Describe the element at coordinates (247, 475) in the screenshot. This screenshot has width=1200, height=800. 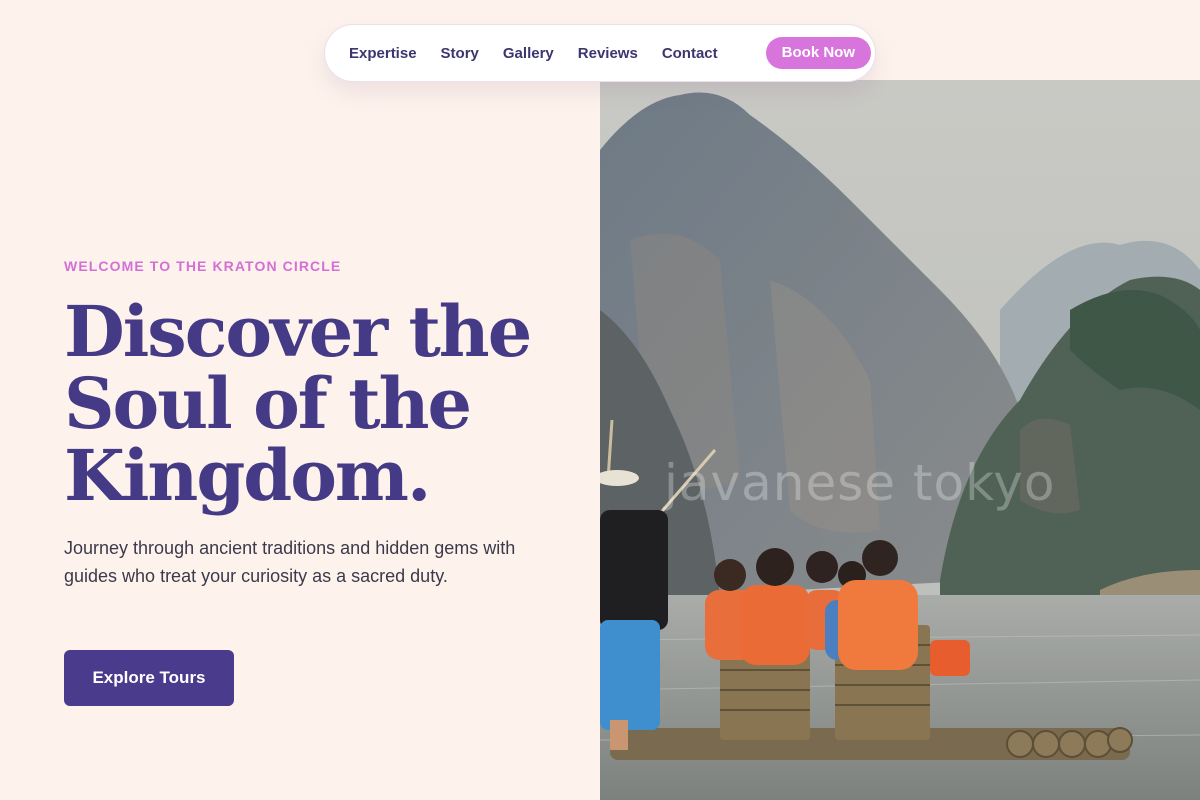
I see `headline-line-3: Kingdom.` at that location.